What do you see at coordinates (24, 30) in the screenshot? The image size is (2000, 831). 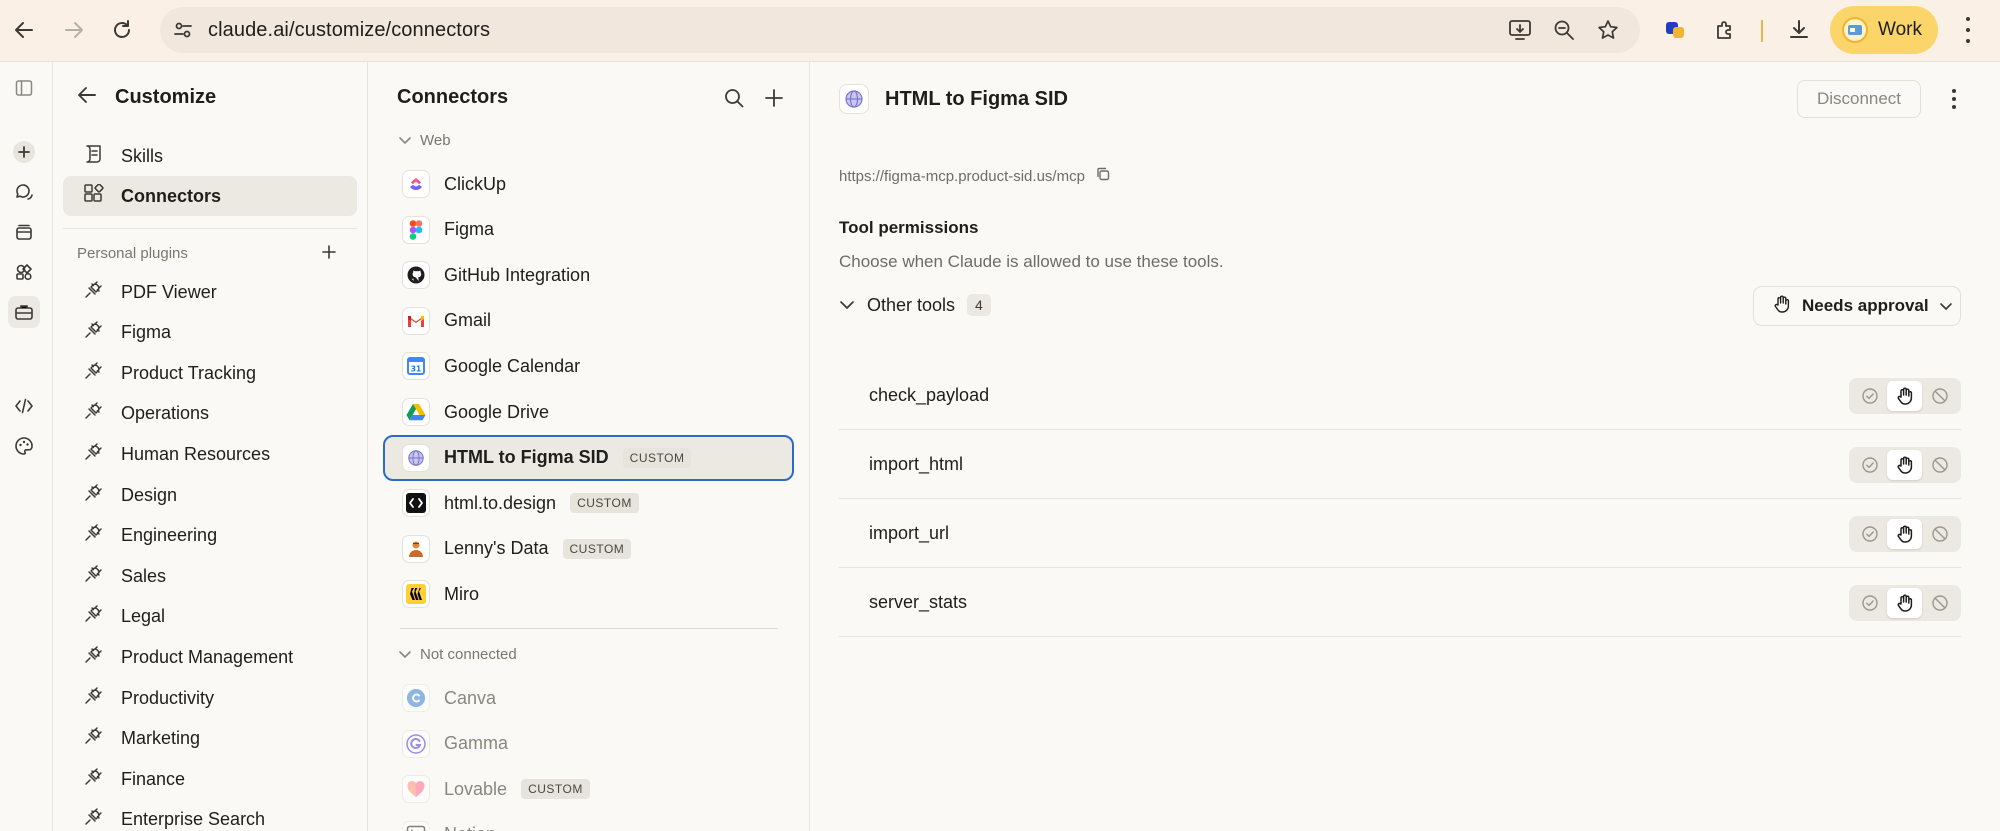 I see `back-icon` at bounding box center [24, 30].